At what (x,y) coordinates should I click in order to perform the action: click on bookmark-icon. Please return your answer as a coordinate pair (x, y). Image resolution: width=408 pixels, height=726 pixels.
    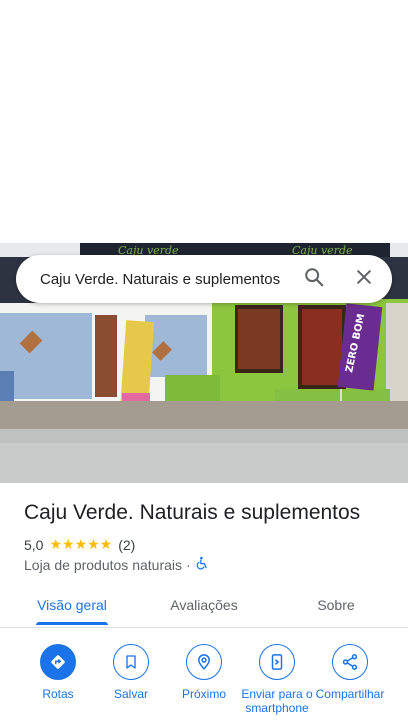
    Looking at the image, I should click on (131, 662).